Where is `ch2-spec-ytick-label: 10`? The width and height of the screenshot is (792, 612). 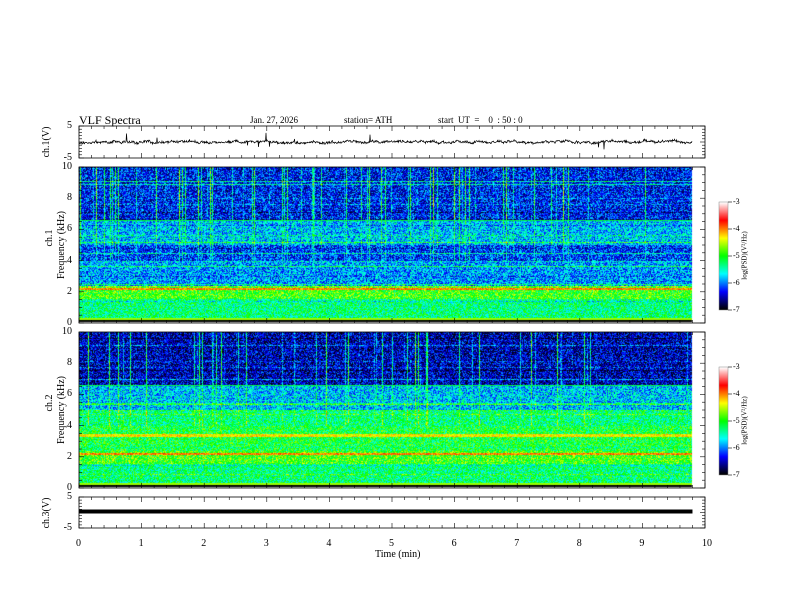 ch2-spec-ytick-label: 10 is located at coordinates (67, 331).